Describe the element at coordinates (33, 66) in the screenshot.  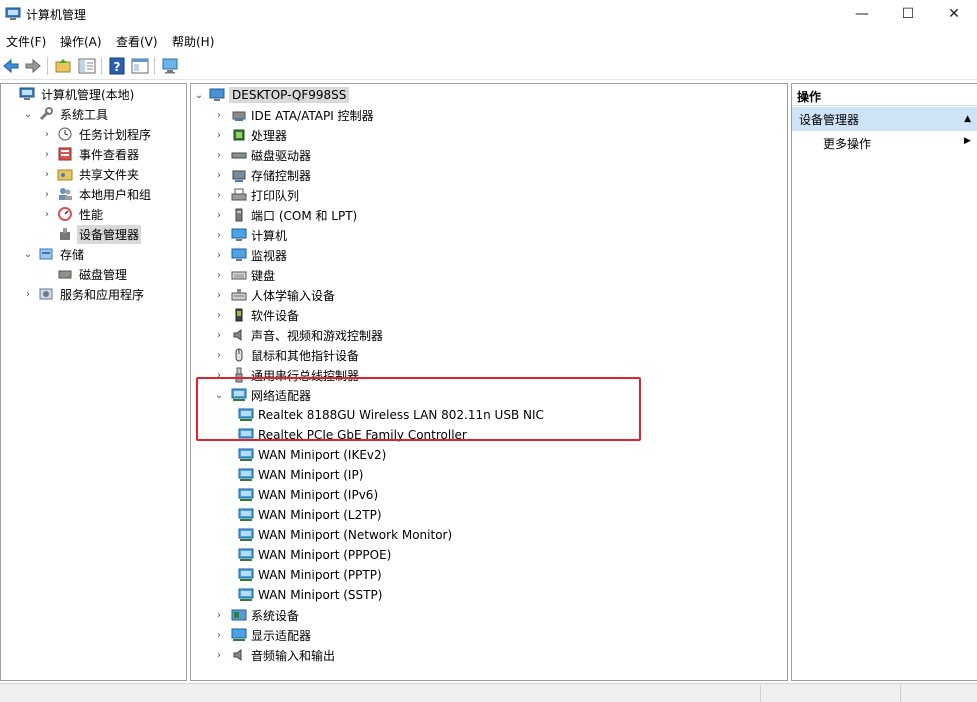
I see `forward-arrow-icon` at that location.